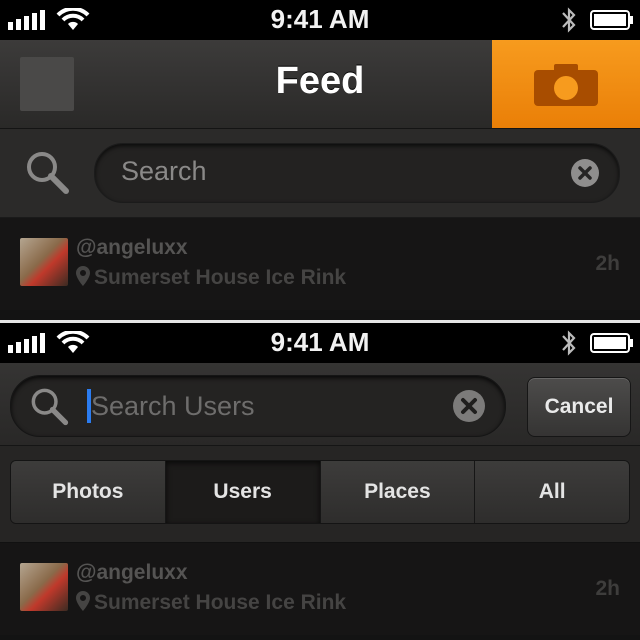 The width and height of the screenshot is (640, 640). I want to click on search-bar-active: Search Users Cancel, so click(320, 404).